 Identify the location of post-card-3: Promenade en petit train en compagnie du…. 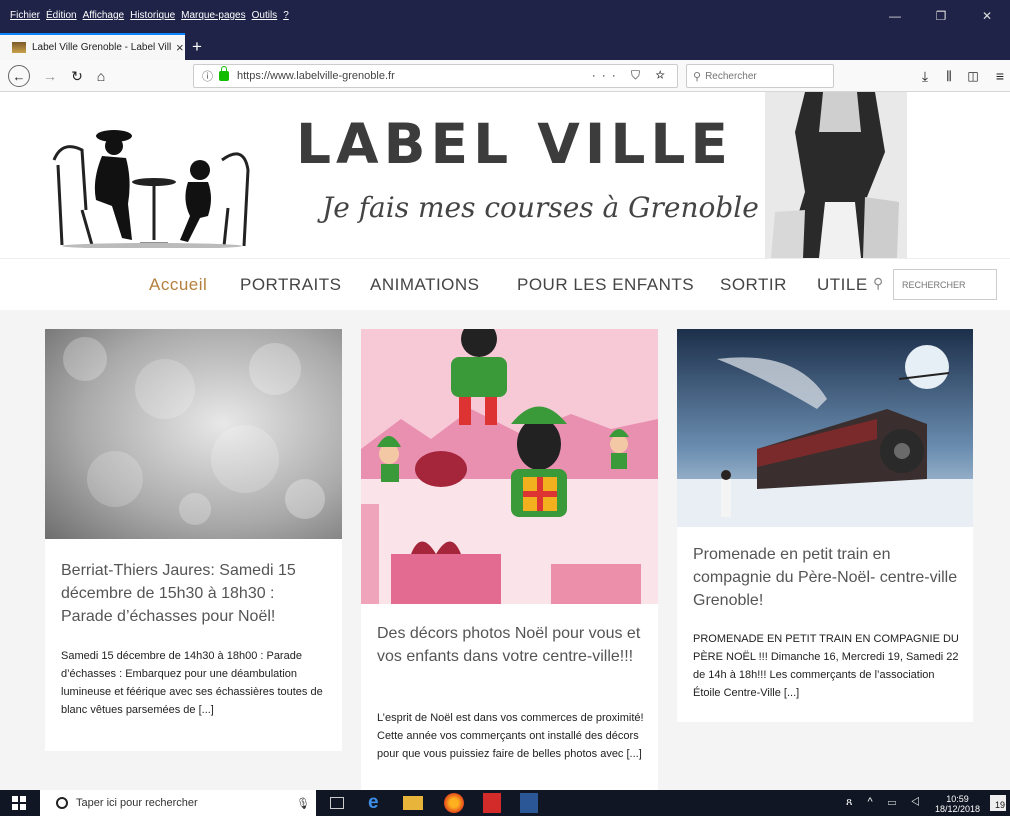
(825, 525).